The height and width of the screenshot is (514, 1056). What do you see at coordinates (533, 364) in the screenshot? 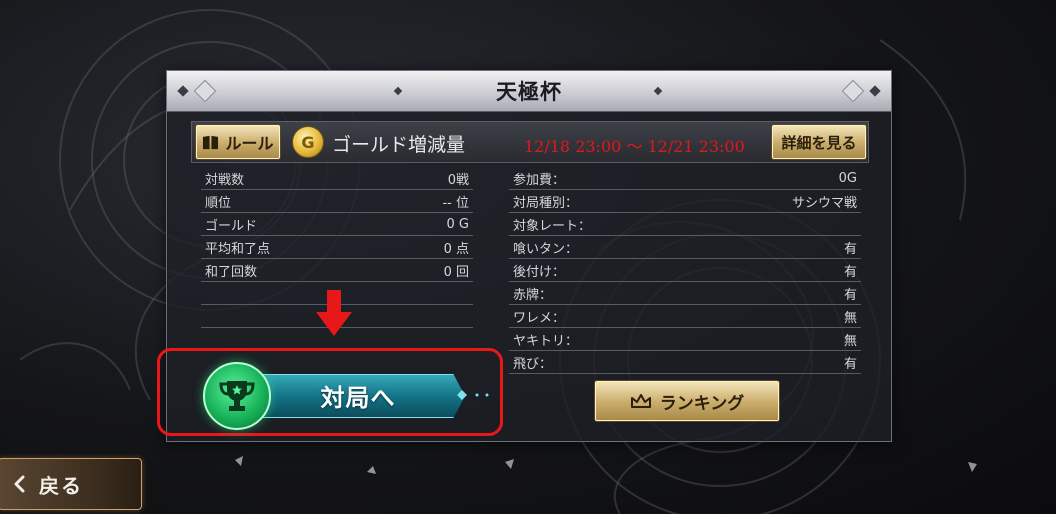
I see `rule-label: 飛び：` at bounding box center [533, 364].